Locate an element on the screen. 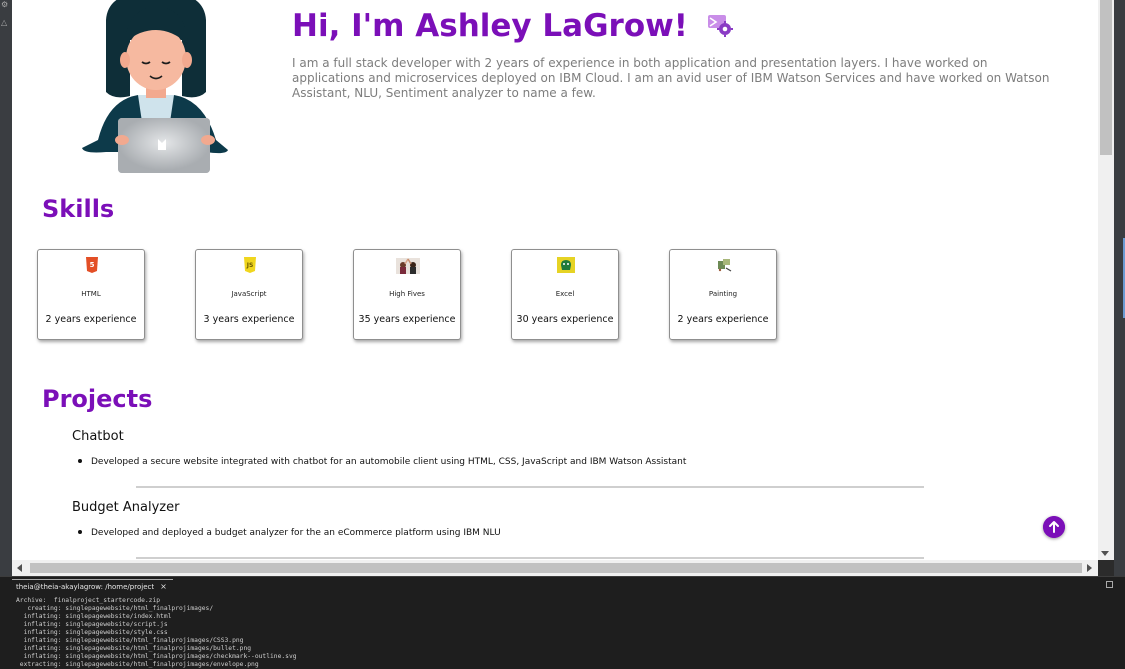 This screenshot has height=669, width=1125. gutter-icon: △ is located at coordinates (5, 22).